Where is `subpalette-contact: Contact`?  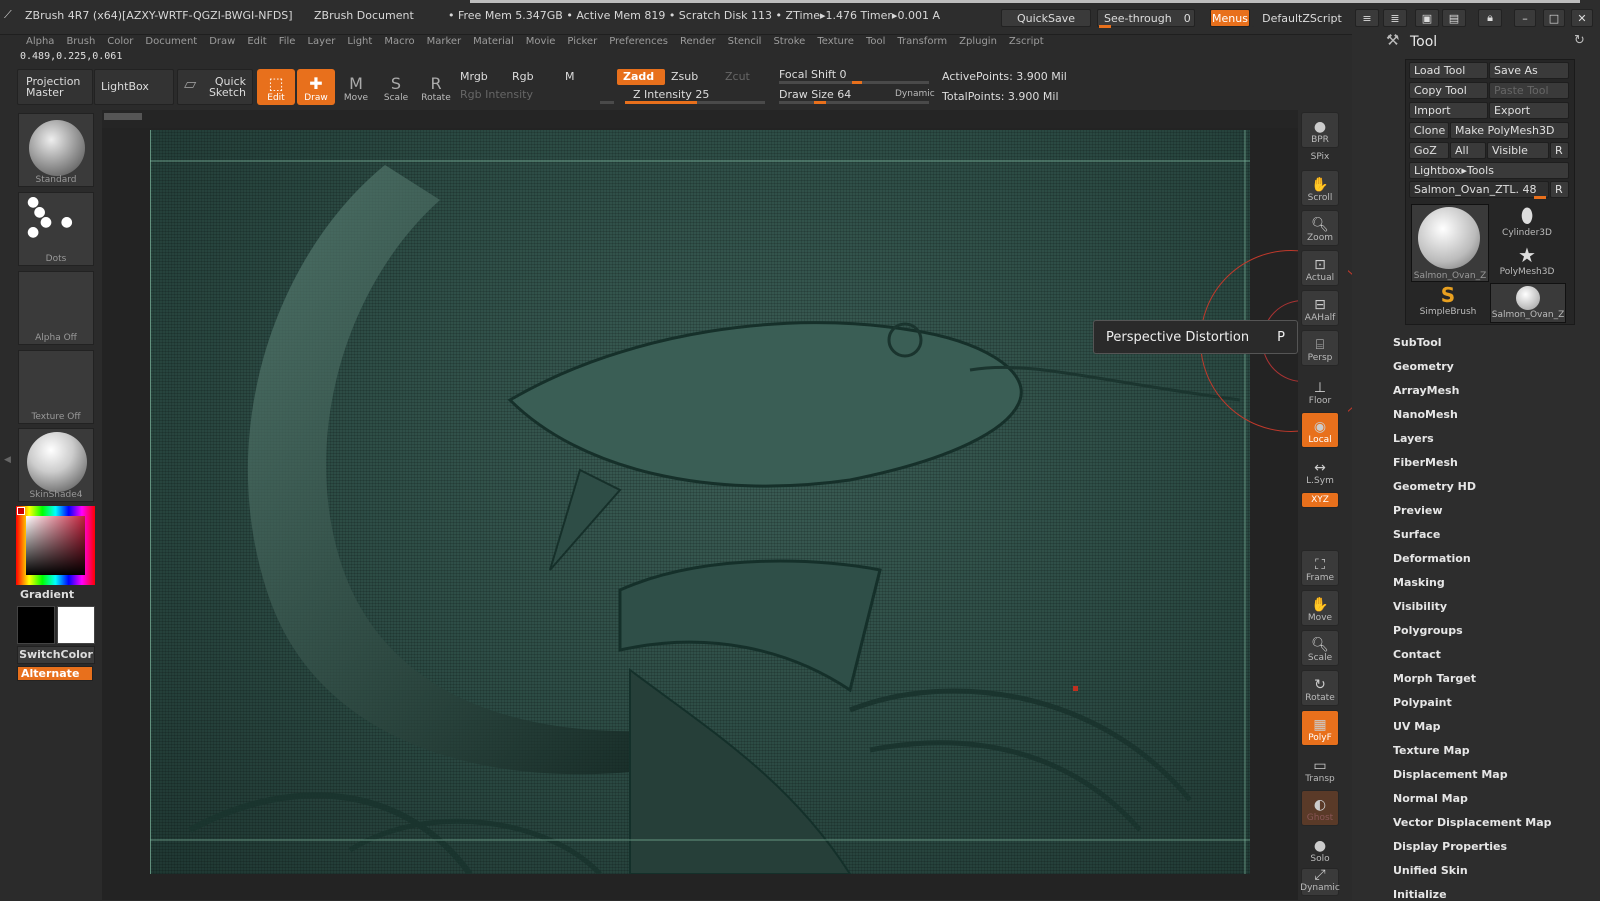 subpalette-contact: Contact is located at coordinates (1417, 654).